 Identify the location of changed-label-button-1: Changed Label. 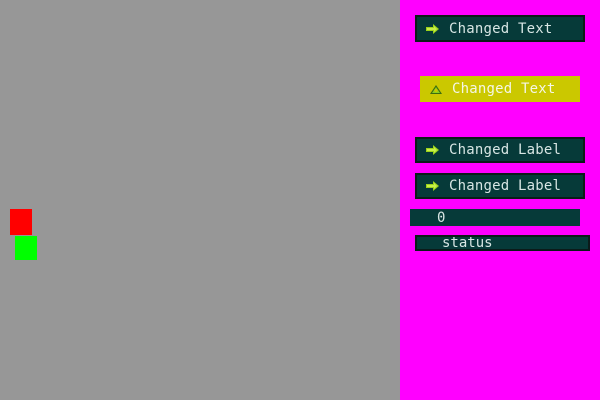
(500, 150).